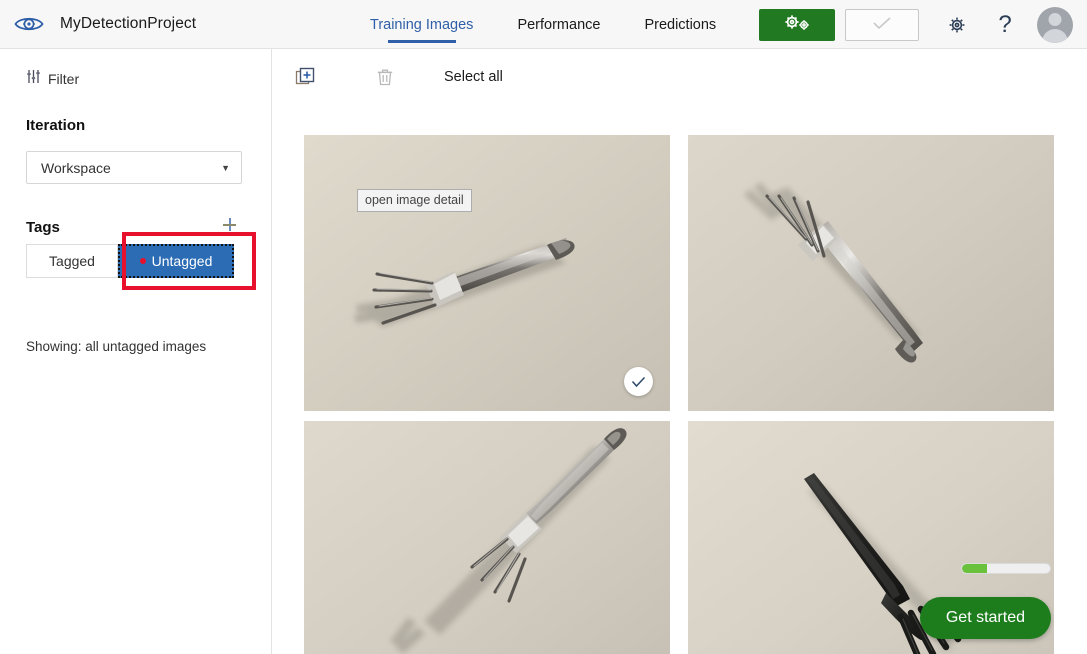  What do you see at coordinates (134, 167) in the screenshot?
I see `iteration-dropdown: Workspace ▼` at bounding box center [134, 167].